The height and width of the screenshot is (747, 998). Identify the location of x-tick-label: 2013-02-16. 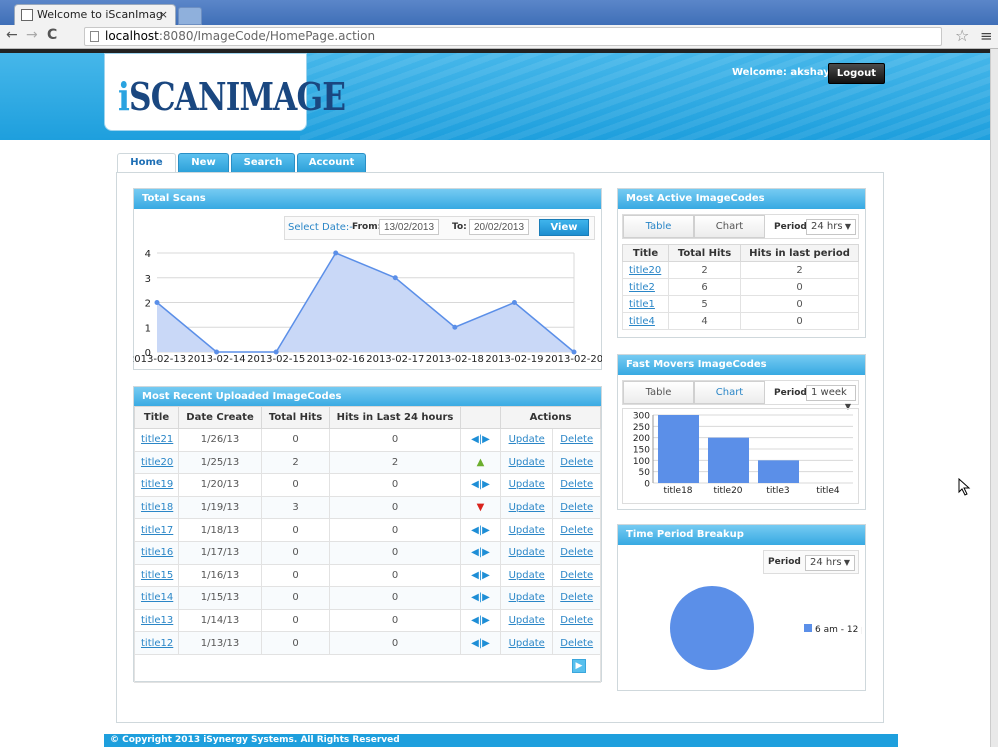
(336, 359).